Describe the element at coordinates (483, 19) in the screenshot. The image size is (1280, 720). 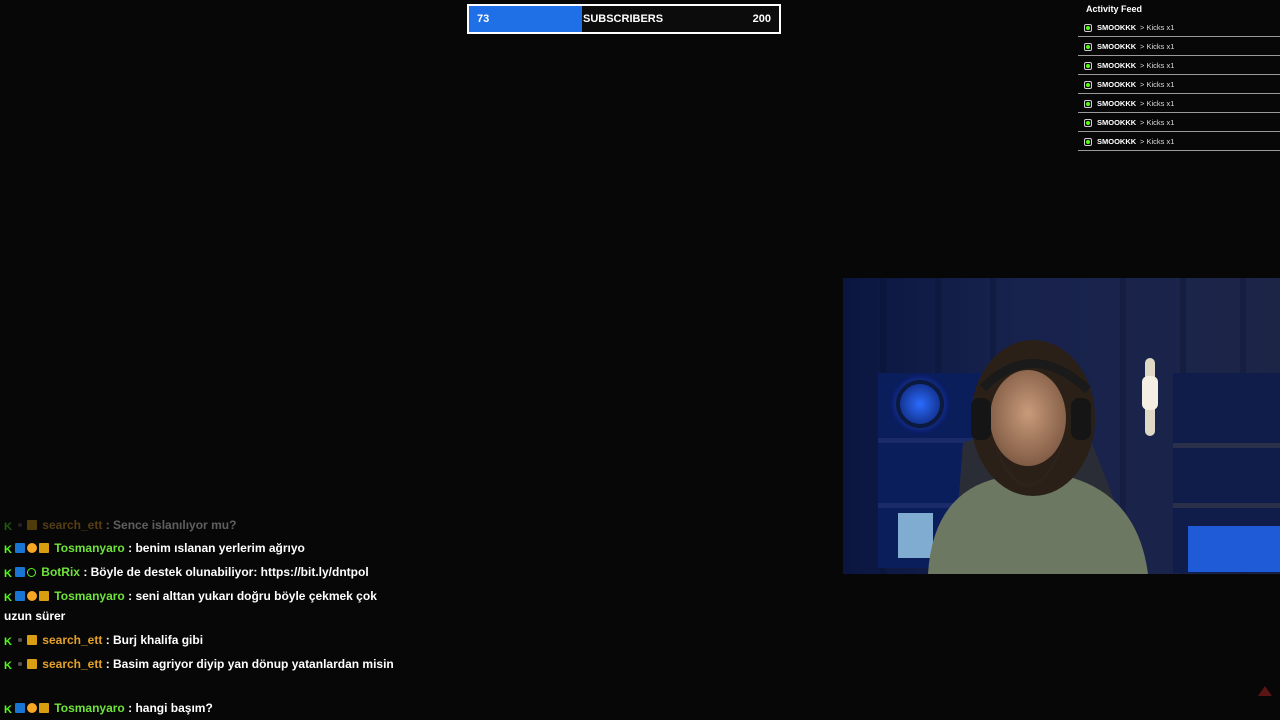
I see `subscriber-current-count: 73` at that location.